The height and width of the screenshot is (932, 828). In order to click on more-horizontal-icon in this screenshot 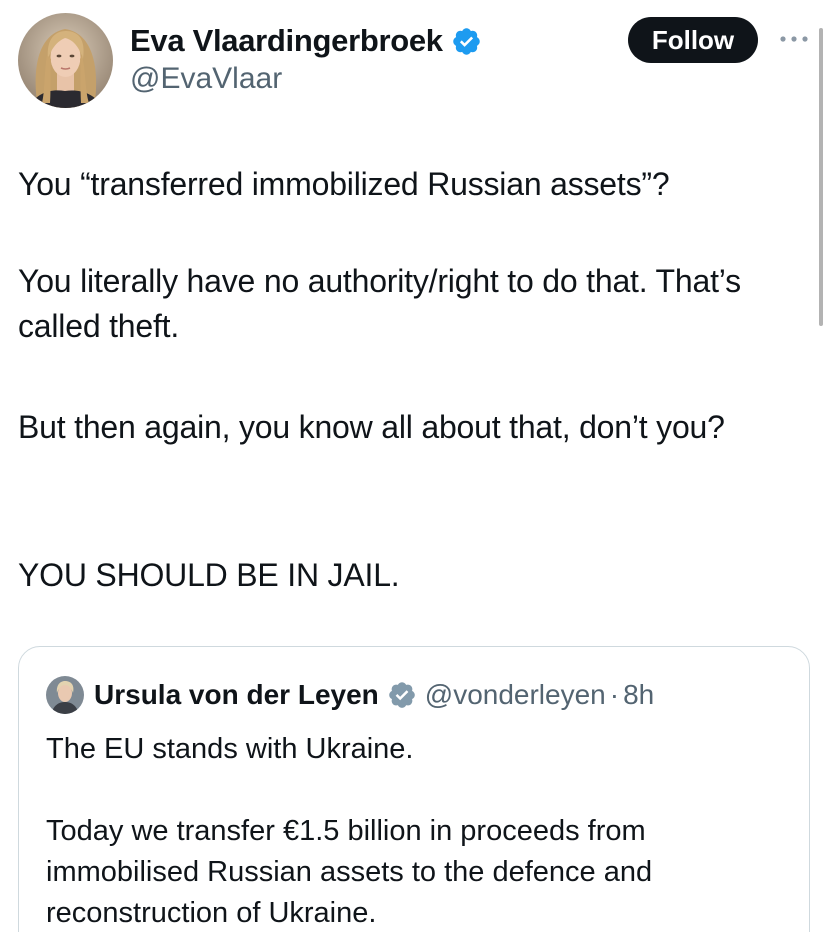, I will do `click(794, 39)`.